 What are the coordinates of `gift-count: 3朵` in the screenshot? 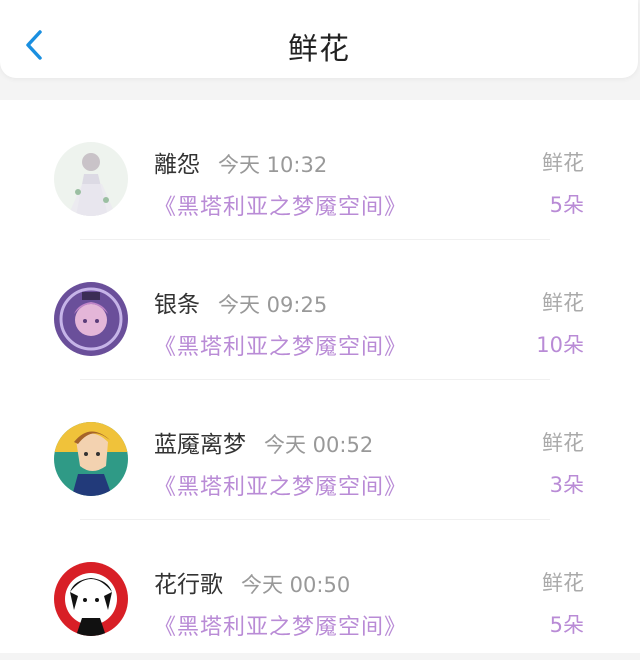 It's located at (566, 485).